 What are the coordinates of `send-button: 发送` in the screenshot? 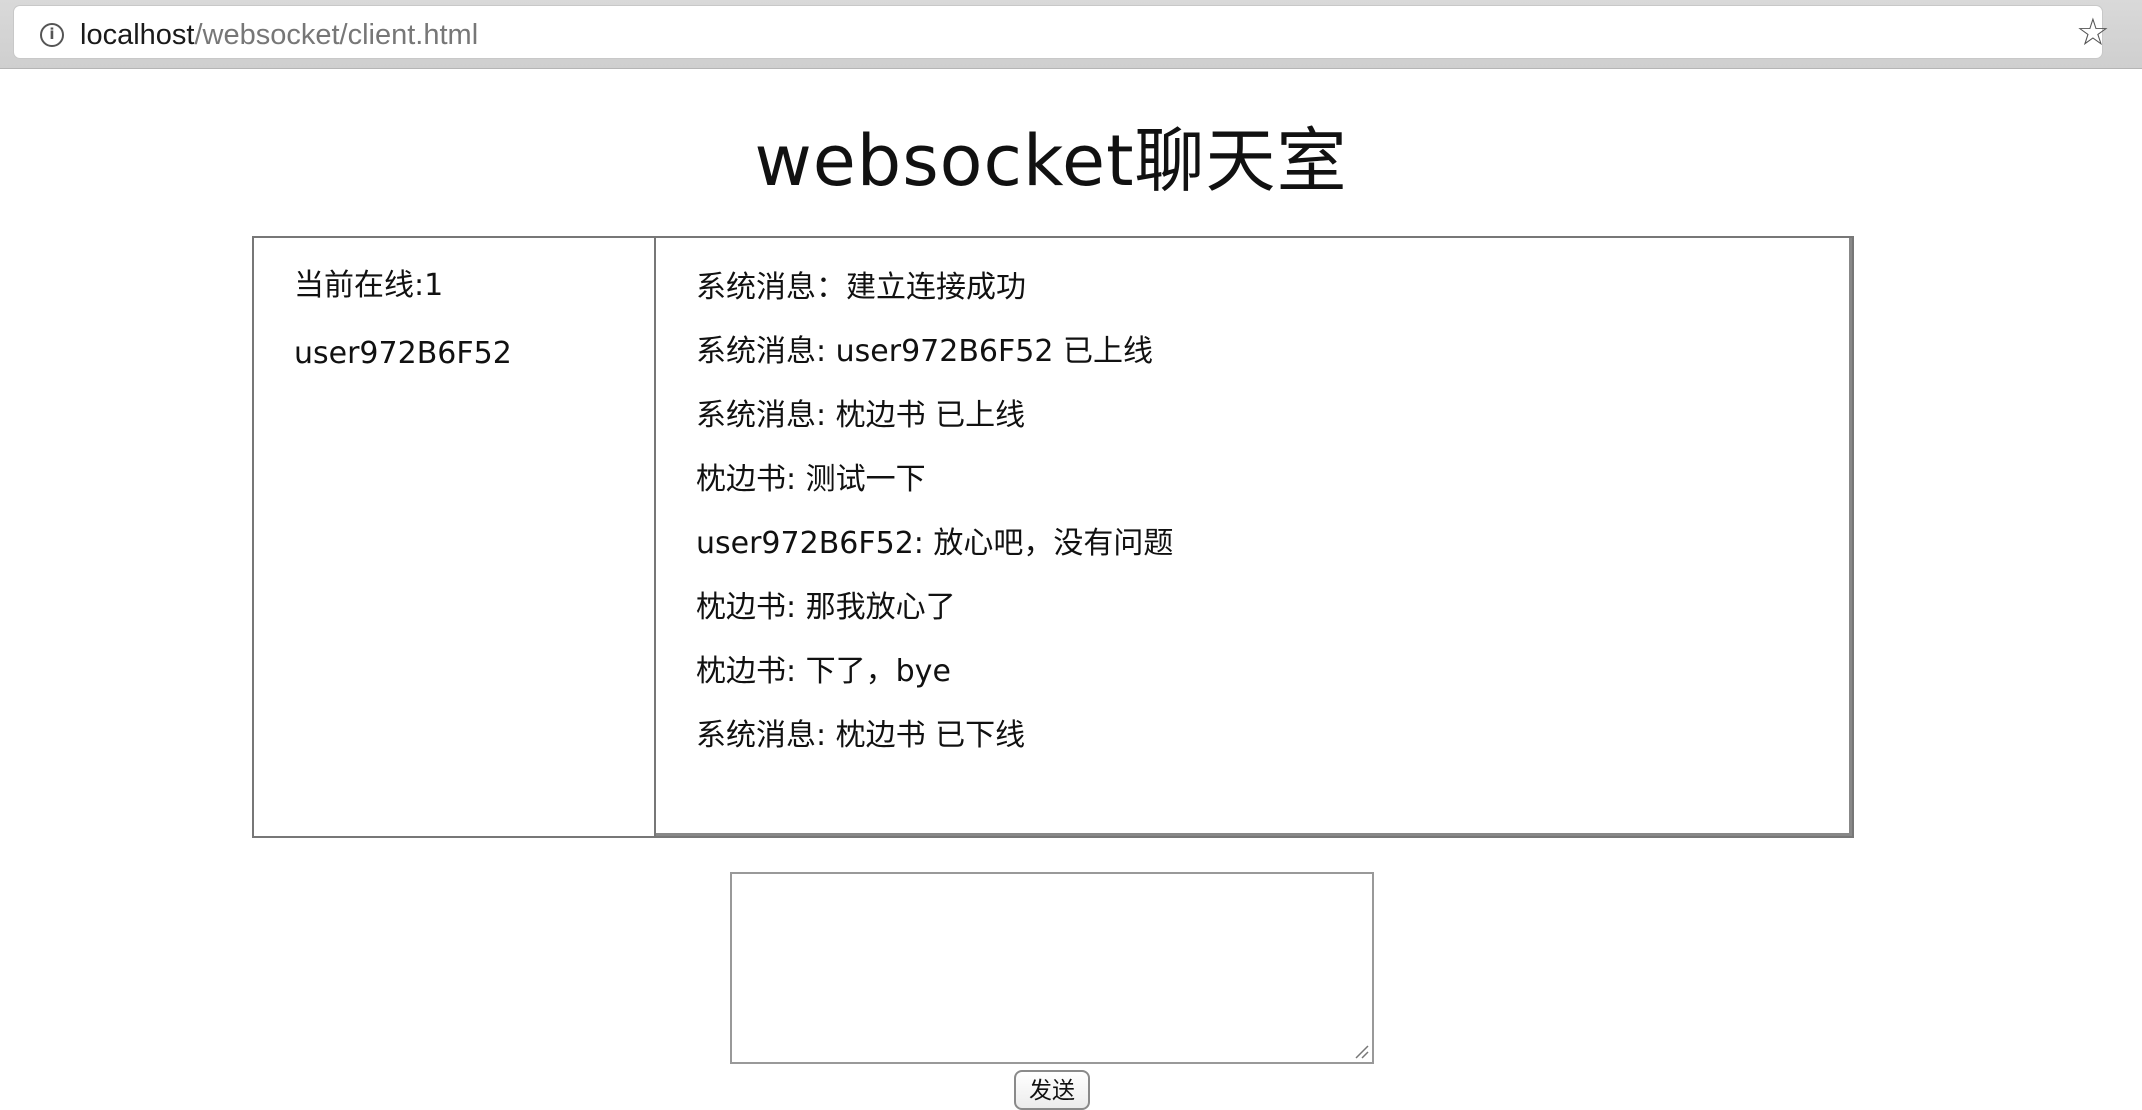 It's located at (1052, 1090).